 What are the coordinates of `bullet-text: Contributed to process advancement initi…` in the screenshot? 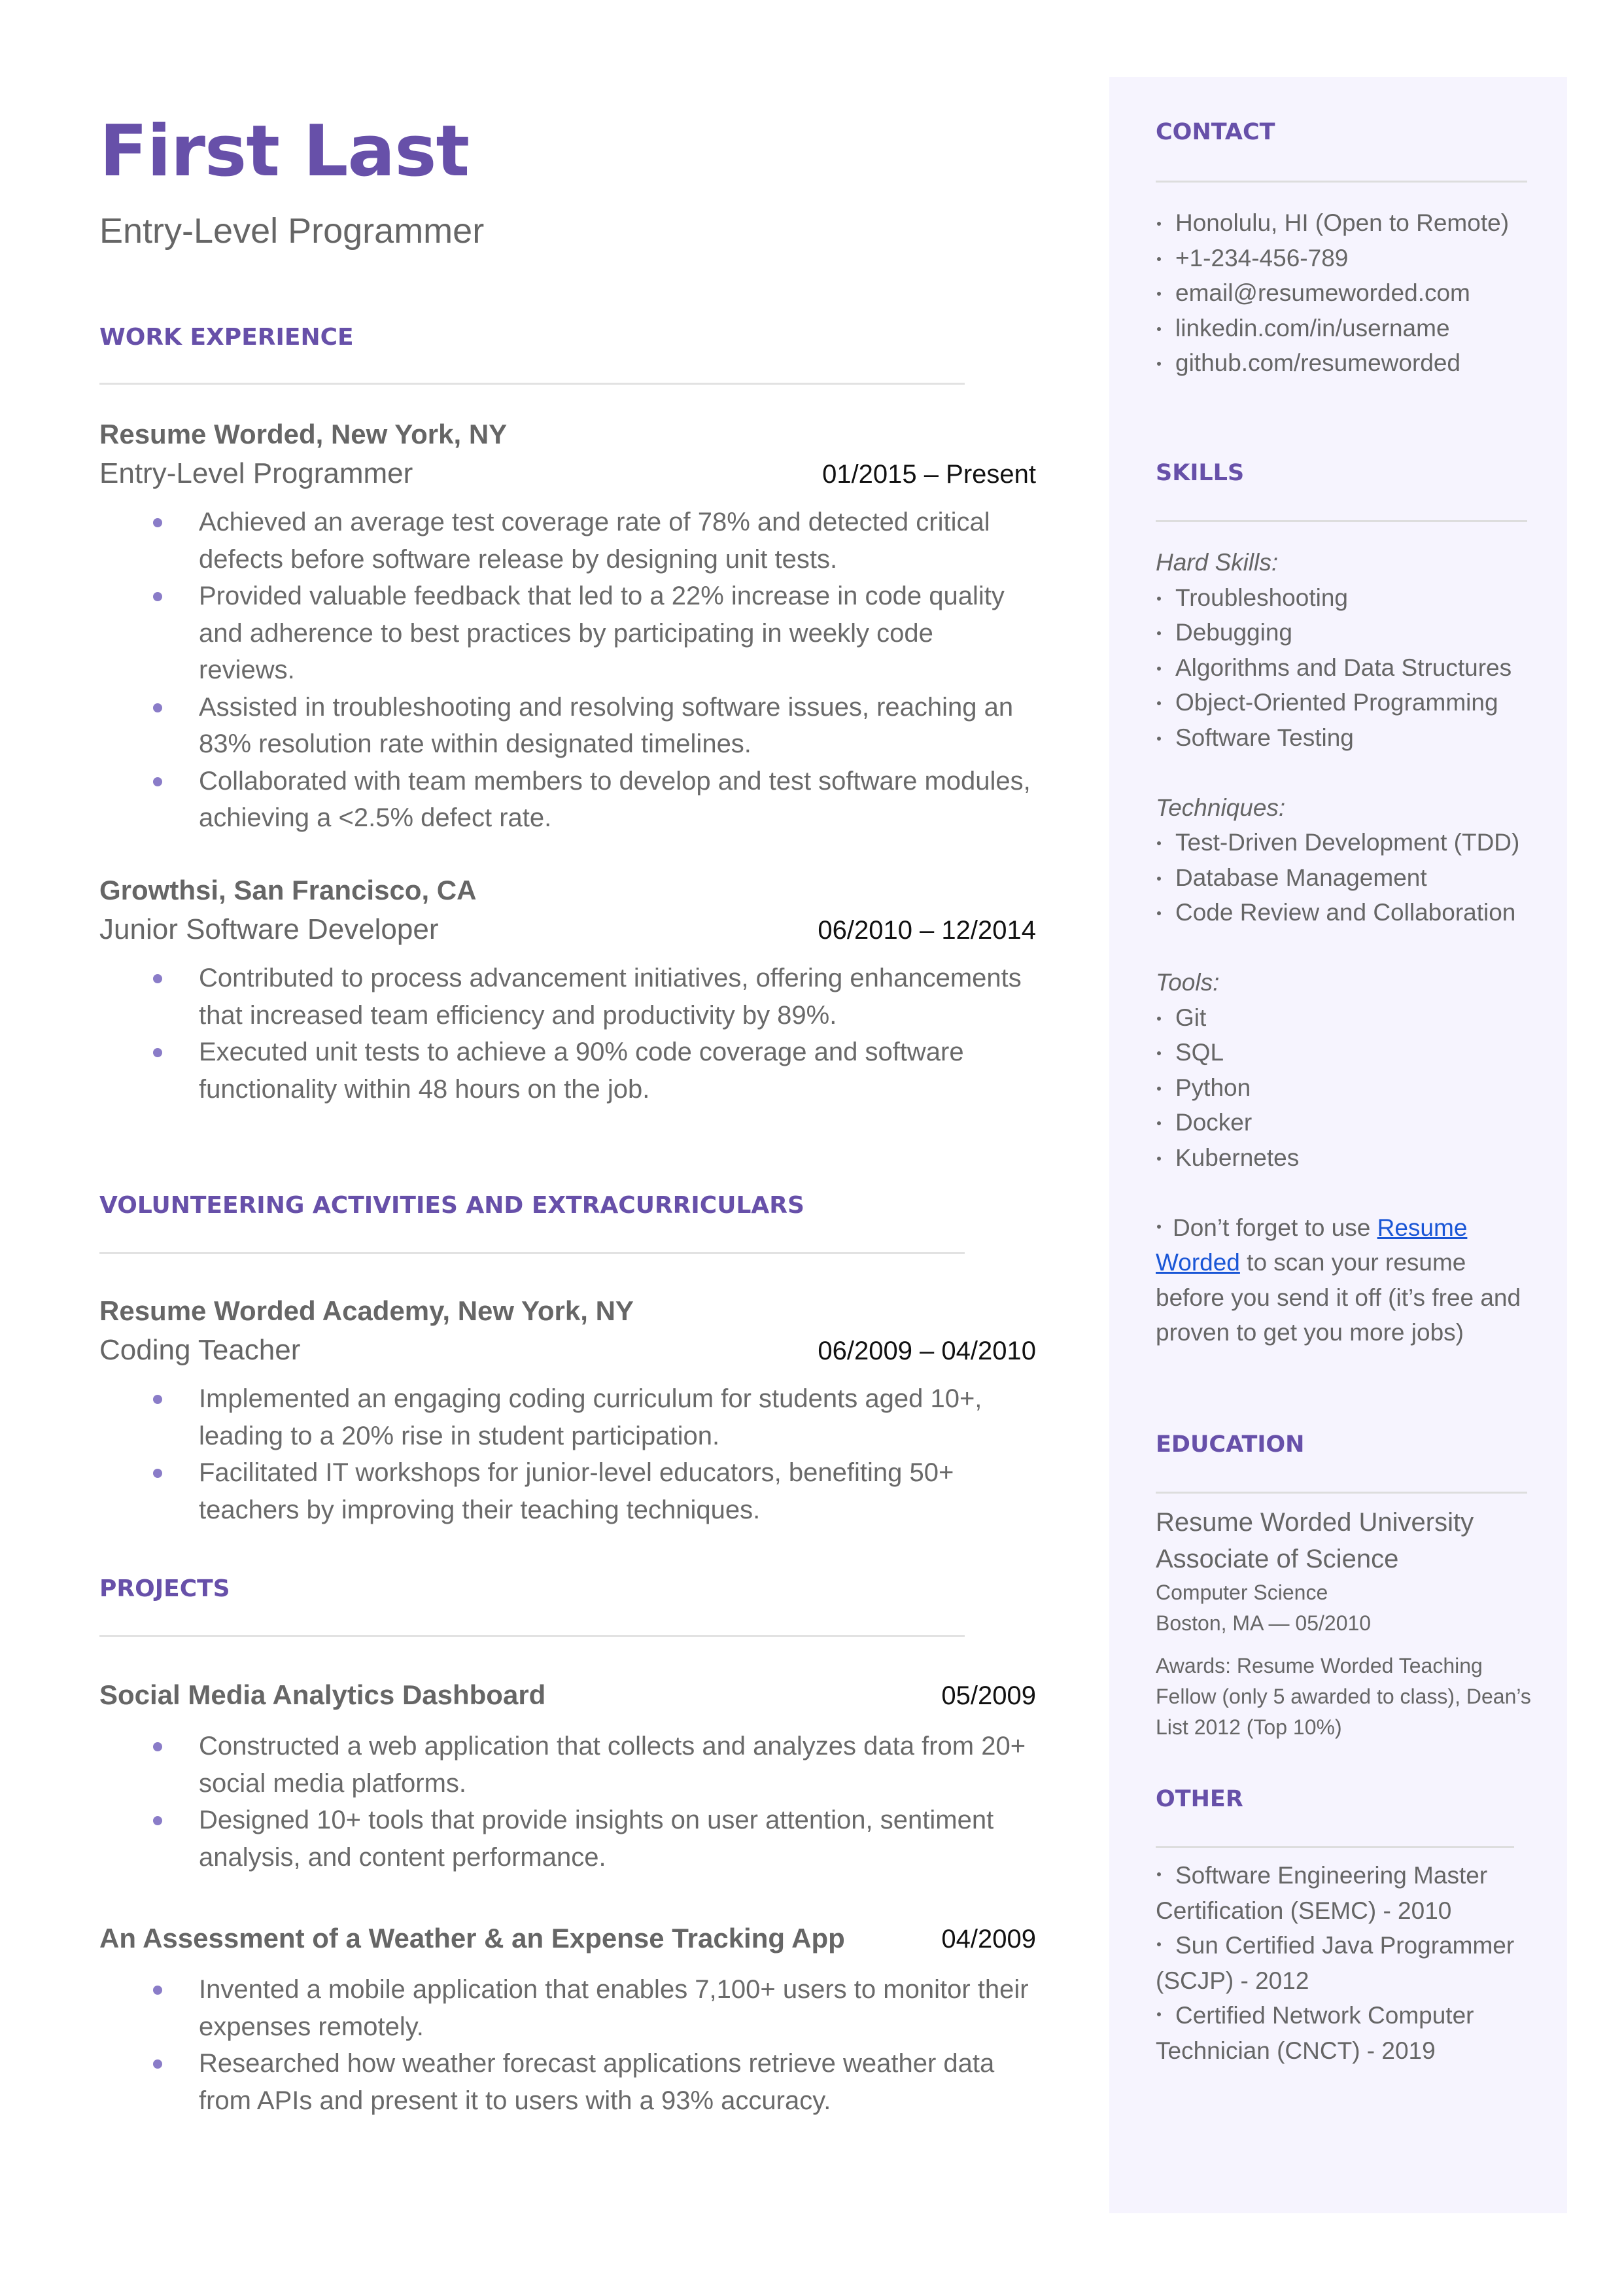 It's located at (610, 997).